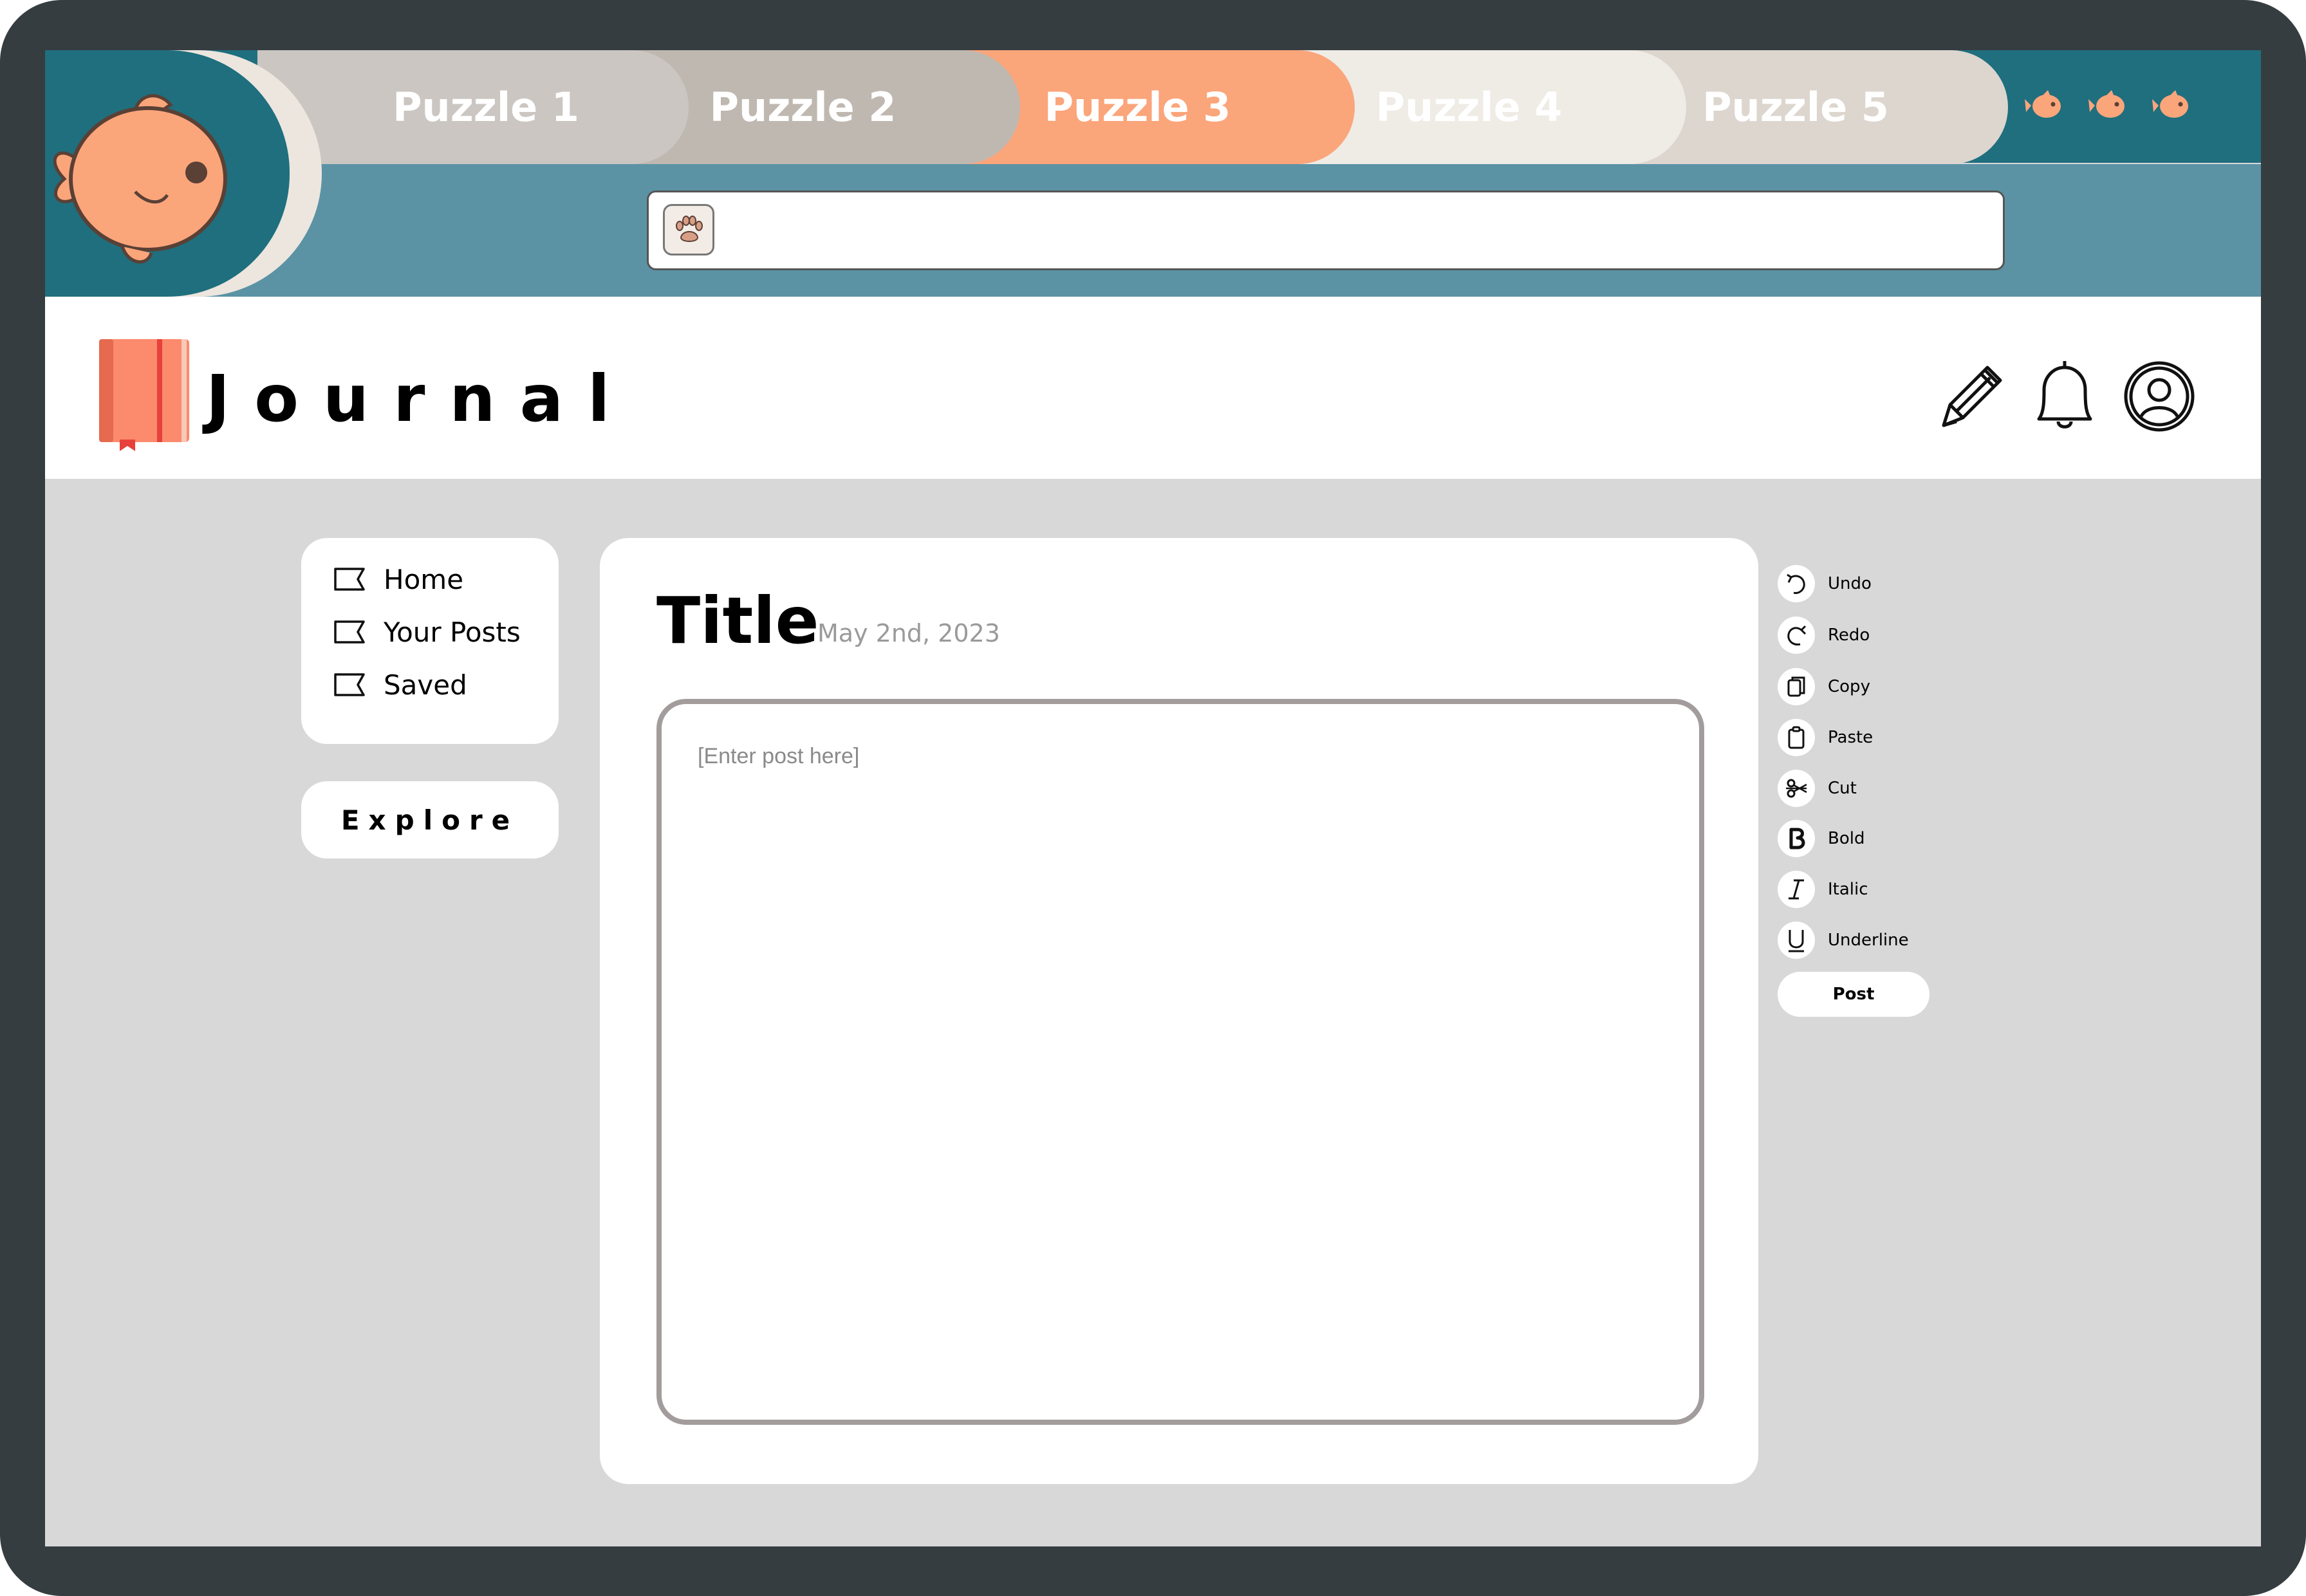 Image resolution: width=2306 pixels, height=1596 pixels. Describe the element at coordinates (1849, 686) in the screenshot. I see `tool-label: Copy` at that location.